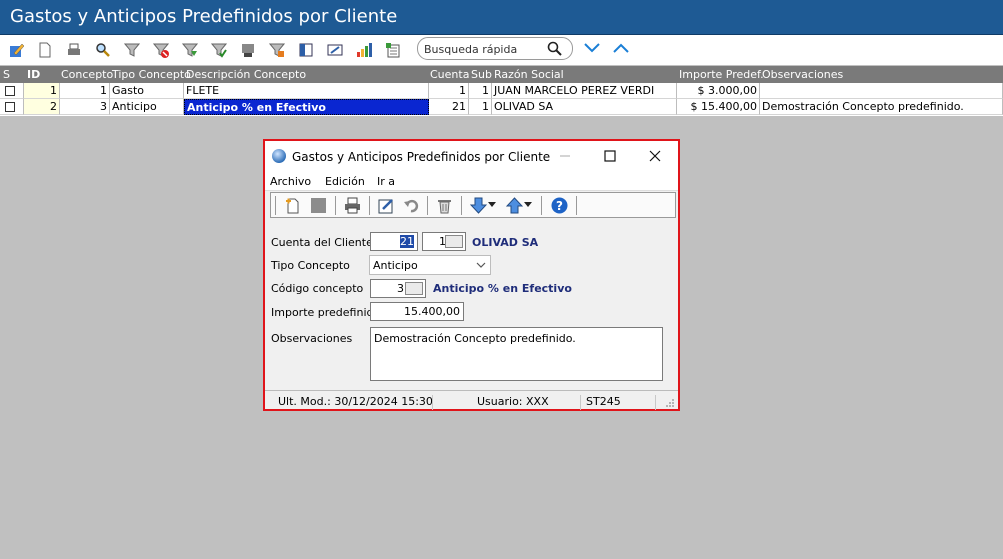  What do you see at coordinates (318, 205) in the screenshot?
I see `save-icon` at bounding box center [318, 205].